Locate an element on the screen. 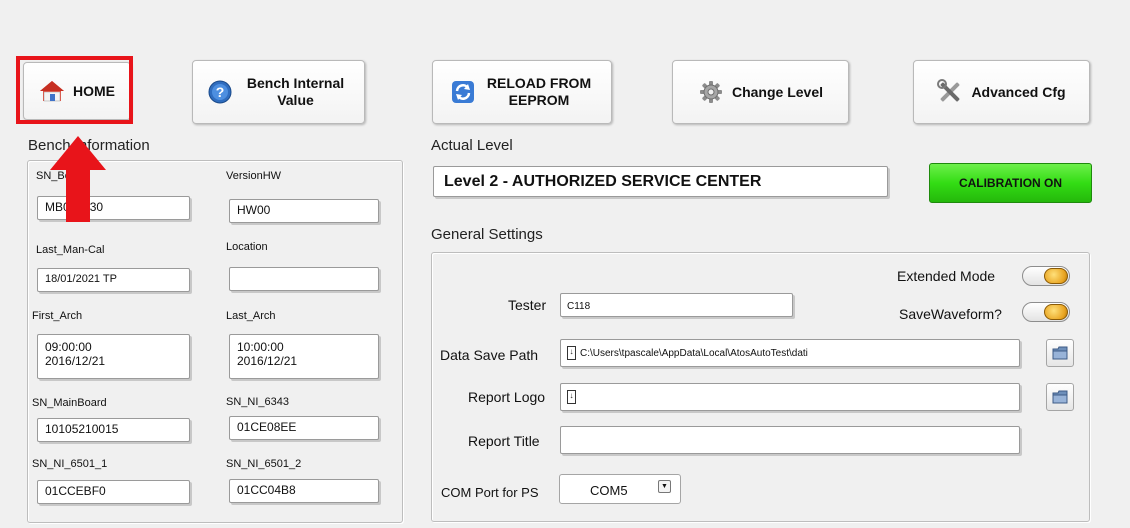 The image size is (1130, 528). extended-mode-toggle is located at coordinates (1046, 276).